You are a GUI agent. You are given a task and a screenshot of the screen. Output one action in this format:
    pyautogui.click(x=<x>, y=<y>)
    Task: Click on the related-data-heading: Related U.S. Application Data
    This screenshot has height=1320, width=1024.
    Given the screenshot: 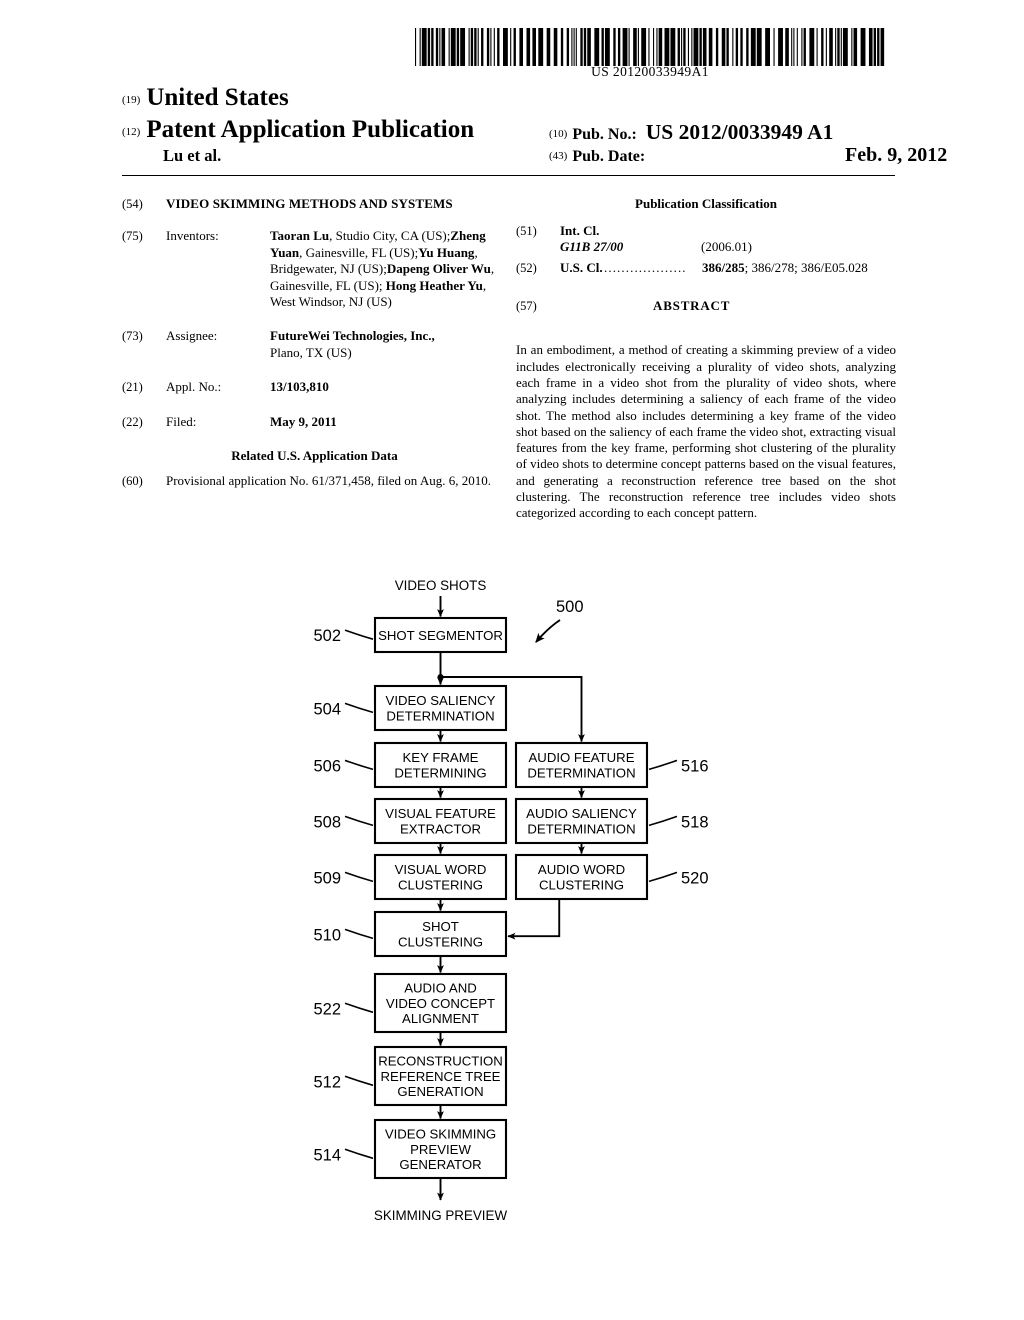 What is the action you would take?
    pyautogui.click(x=314, y=456)
    